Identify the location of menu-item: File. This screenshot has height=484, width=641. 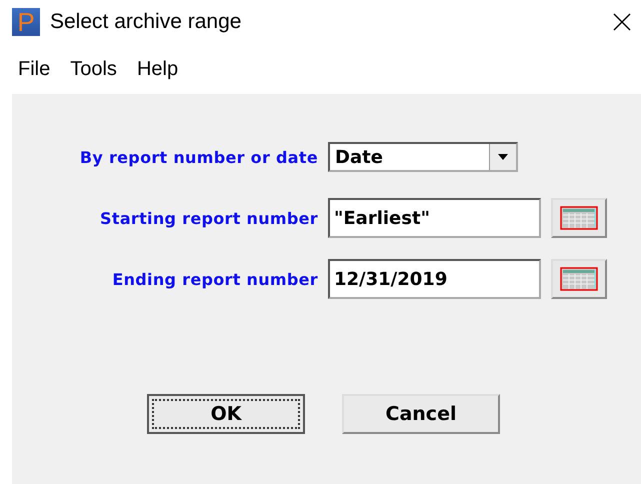
(34, 69).